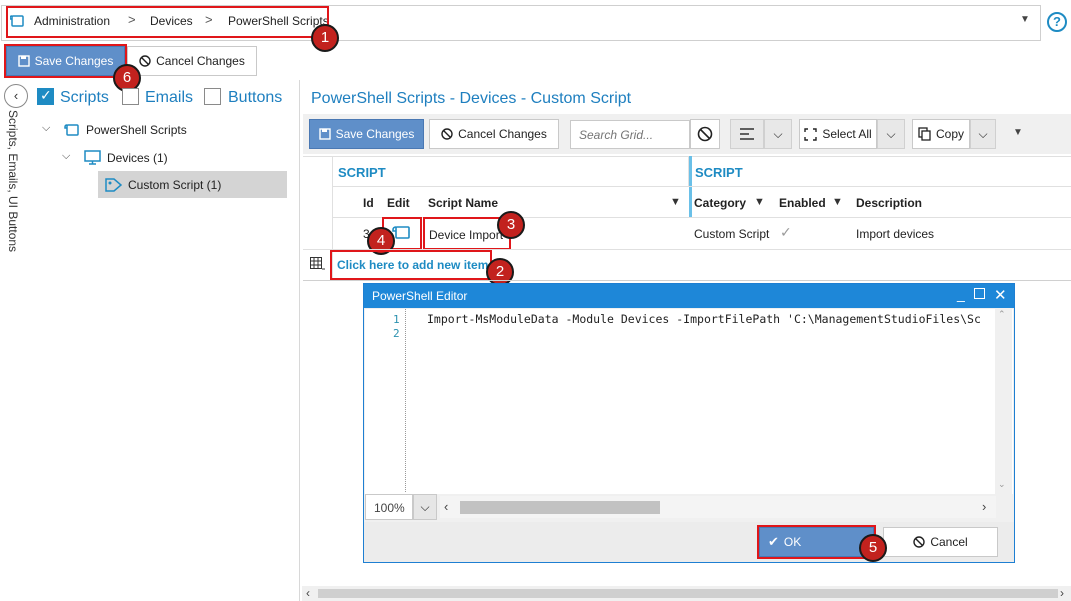 The height and width of the screenshot is (601, 1071). What do you see at coordinates (1000, 295) in the screenshot?
I see `close-icon: ✕` at bounding box center [1000, 295].